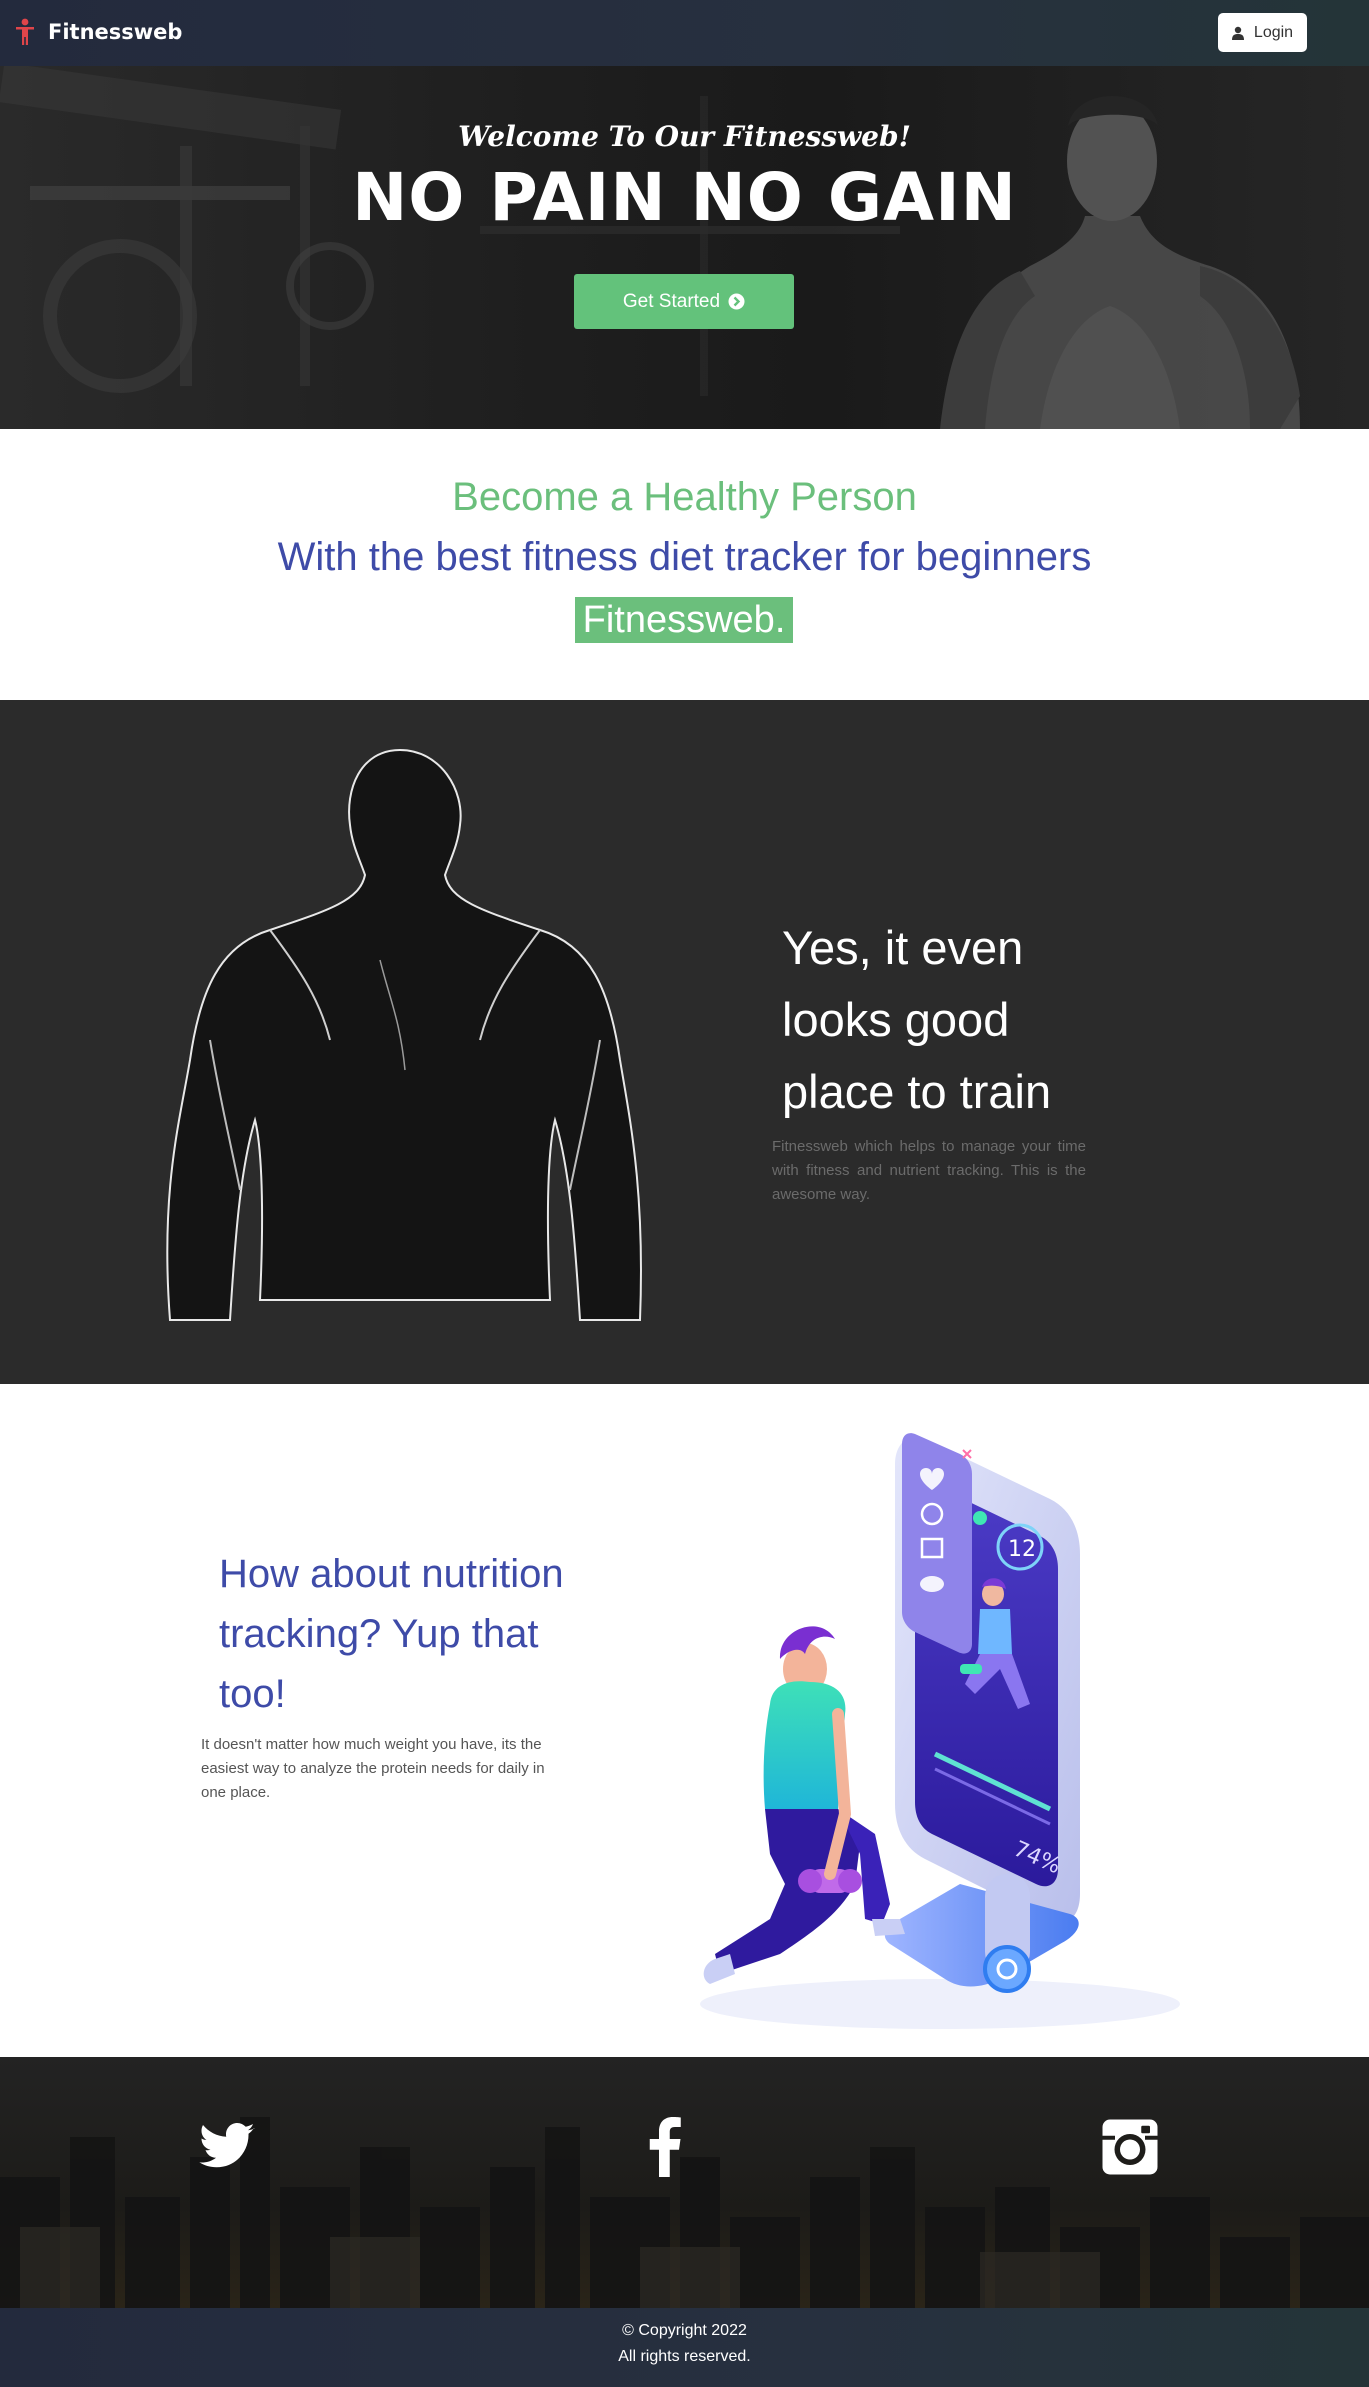 This screenshot has width=1369, height=2387. I want to click on footer: © Copyright 2022 All rights reserved., so click(684, 2347).